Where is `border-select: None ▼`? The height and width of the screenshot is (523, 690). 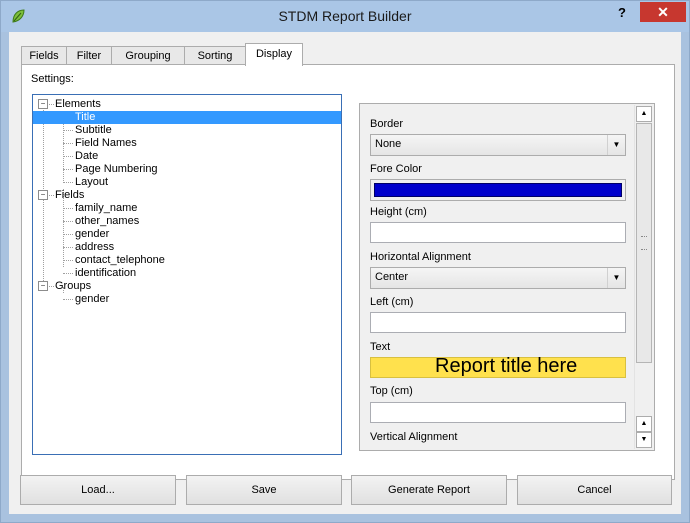 border-select: None ▼ is located at coordinates (498, 145).